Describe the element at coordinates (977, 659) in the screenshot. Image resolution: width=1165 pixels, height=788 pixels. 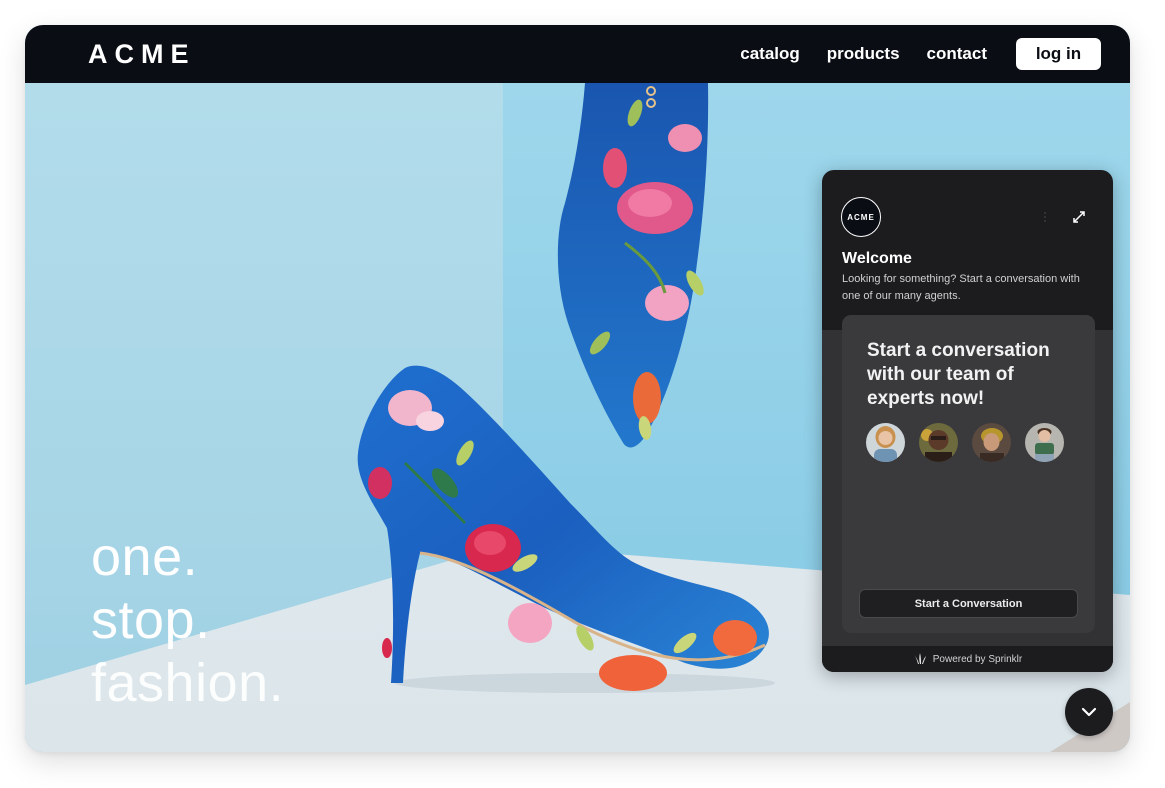
I see `powered-by-text: Powered by Sprinklr` at that location.